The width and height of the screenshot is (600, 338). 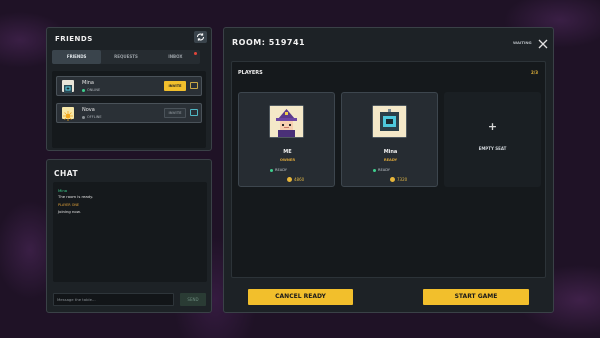 I want to click on friend-status: OFFLINE, so click(x=92, y=117).